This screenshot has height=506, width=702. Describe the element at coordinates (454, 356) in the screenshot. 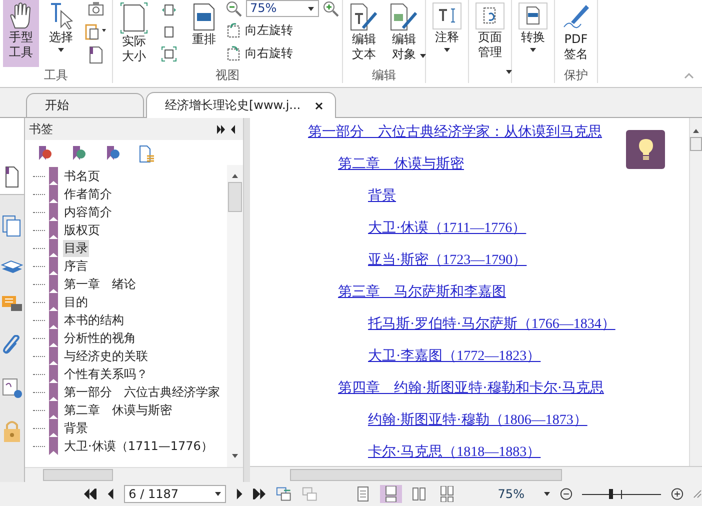

I see `toc-link: 大卫·李嘉图（1772—1823）` at that location.